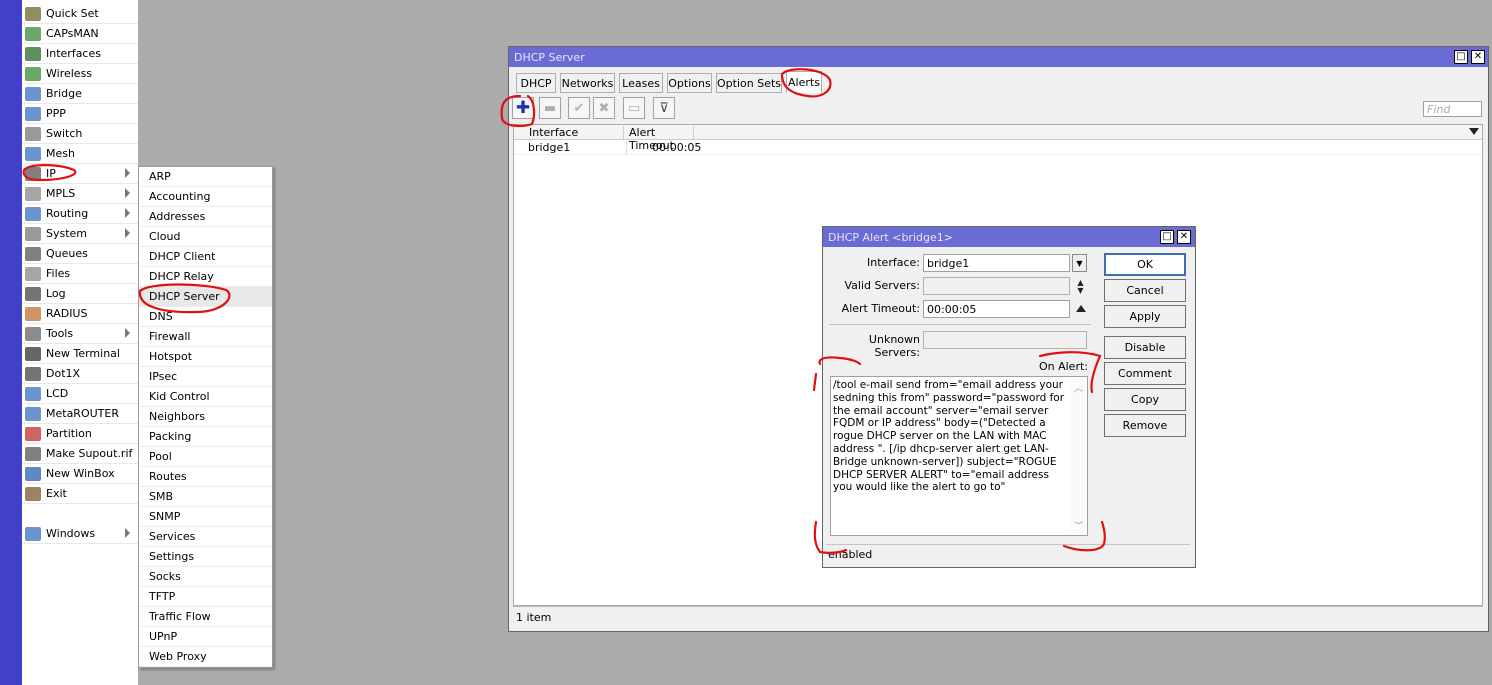  I want to click on sidebar-item-label: Exit, so click(56, 493).